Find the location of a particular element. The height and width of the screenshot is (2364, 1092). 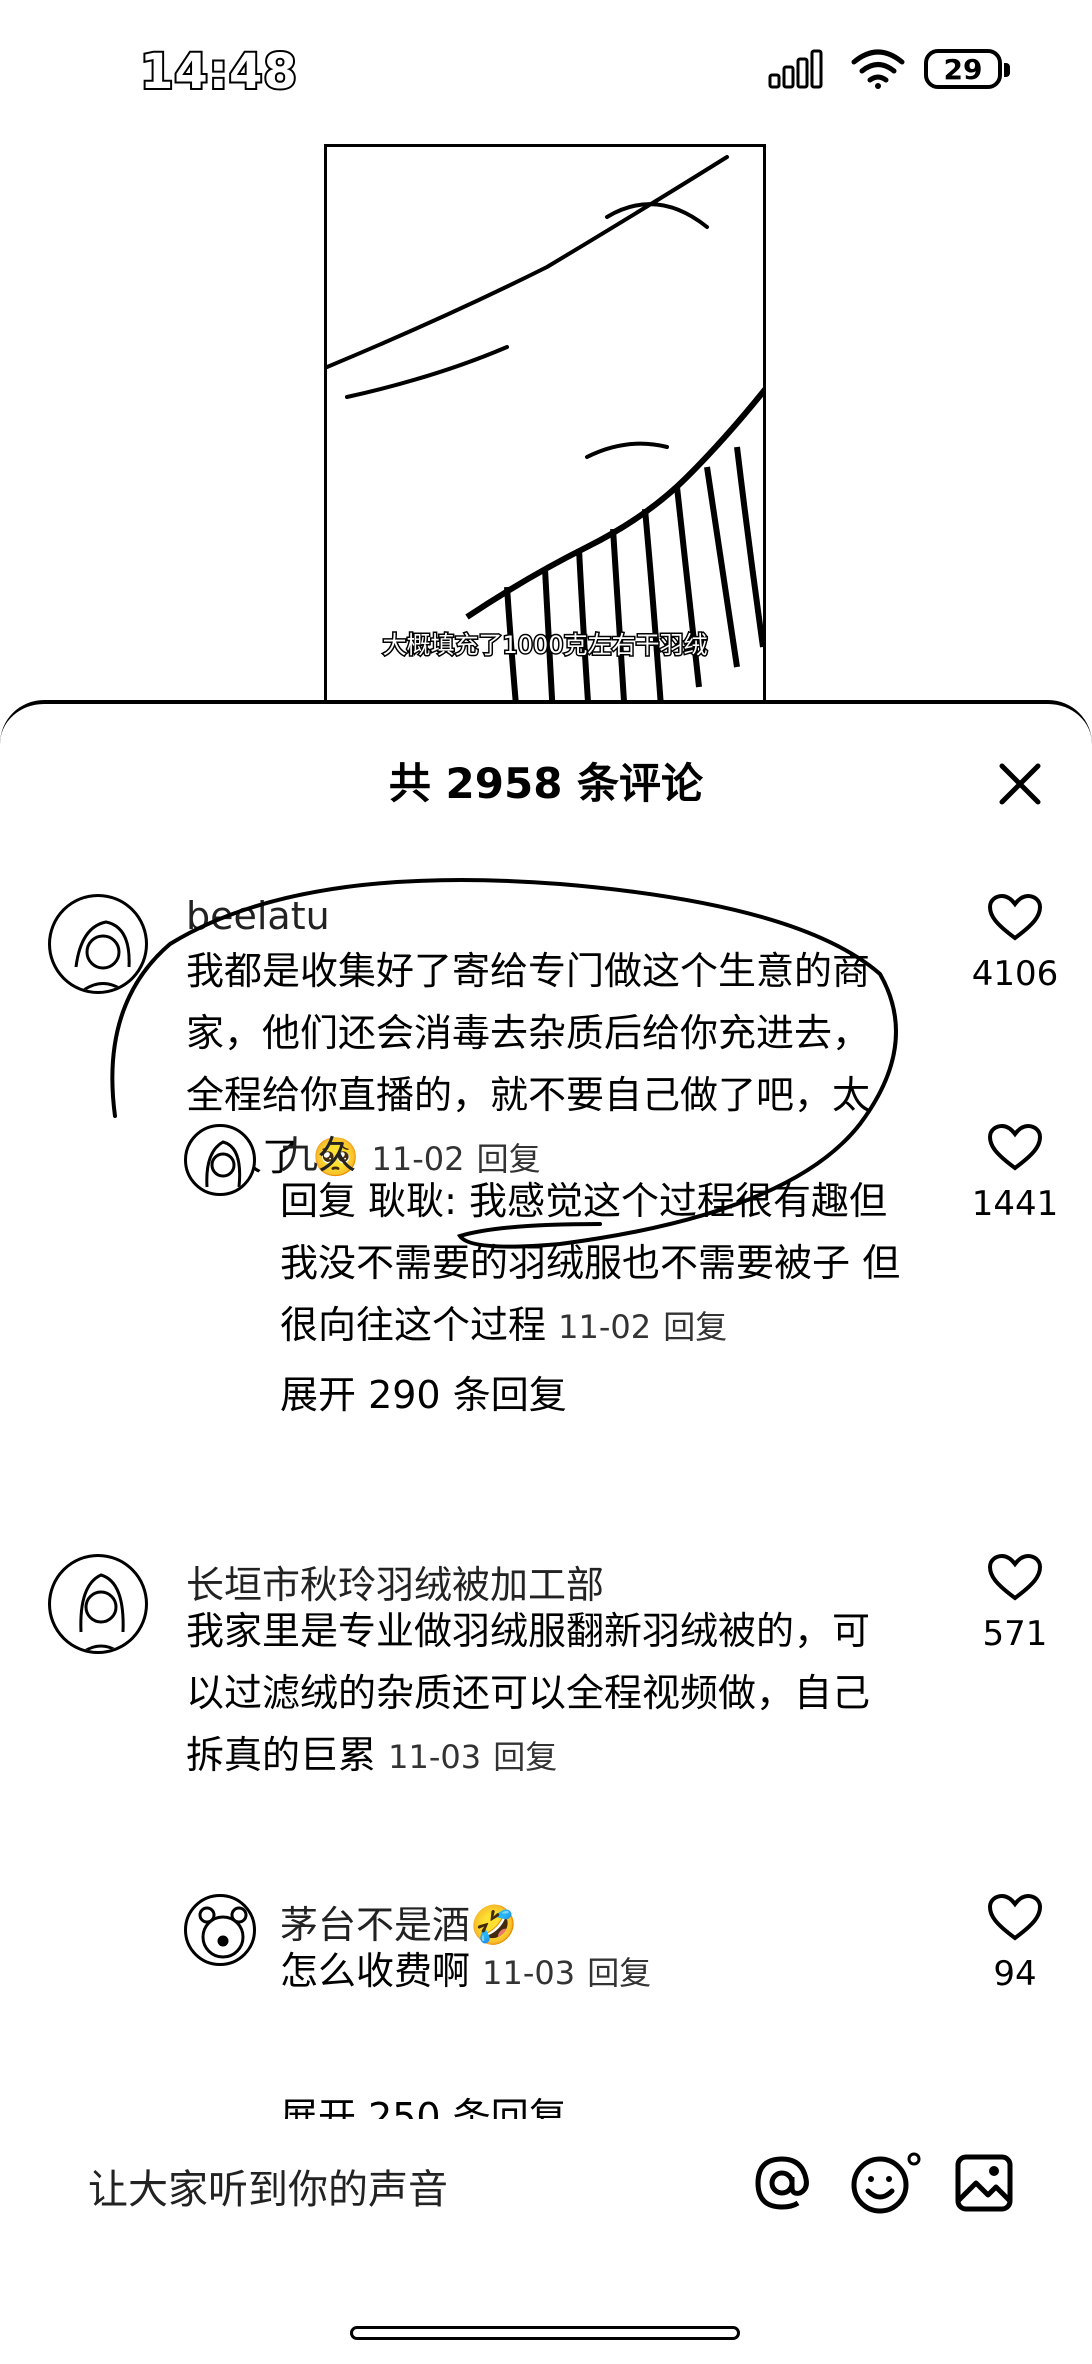

expand-replies-button: 展开 290 条回复 is located at coordinates (423, 1391).